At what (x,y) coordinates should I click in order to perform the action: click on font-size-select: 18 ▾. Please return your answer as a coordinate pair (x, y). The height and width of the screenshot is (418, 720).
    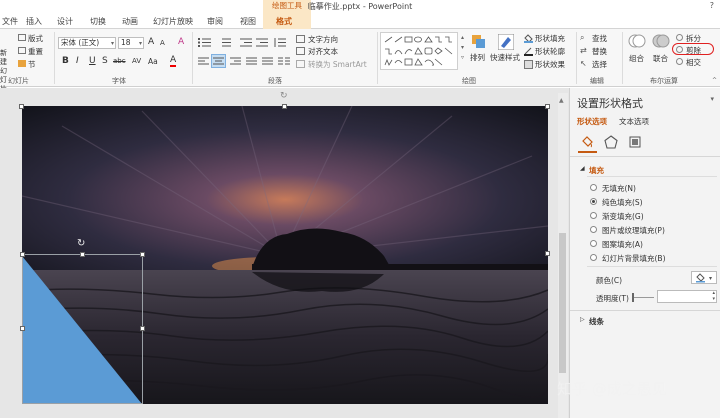
    Looking at the image, I should click on (131, 43).